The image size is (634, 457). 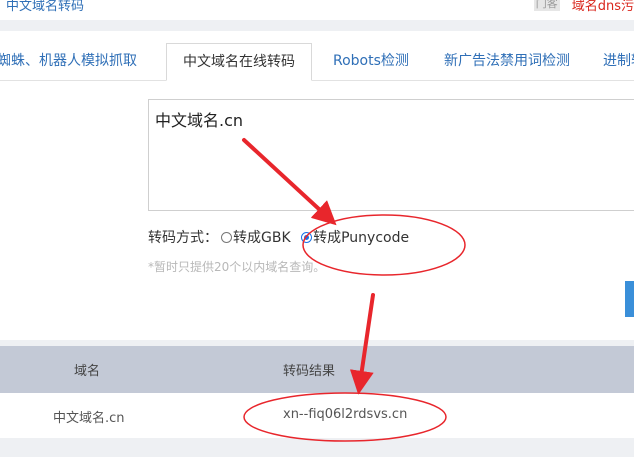 I want to click on annotation-circle-result, so click(x=345, y=417).